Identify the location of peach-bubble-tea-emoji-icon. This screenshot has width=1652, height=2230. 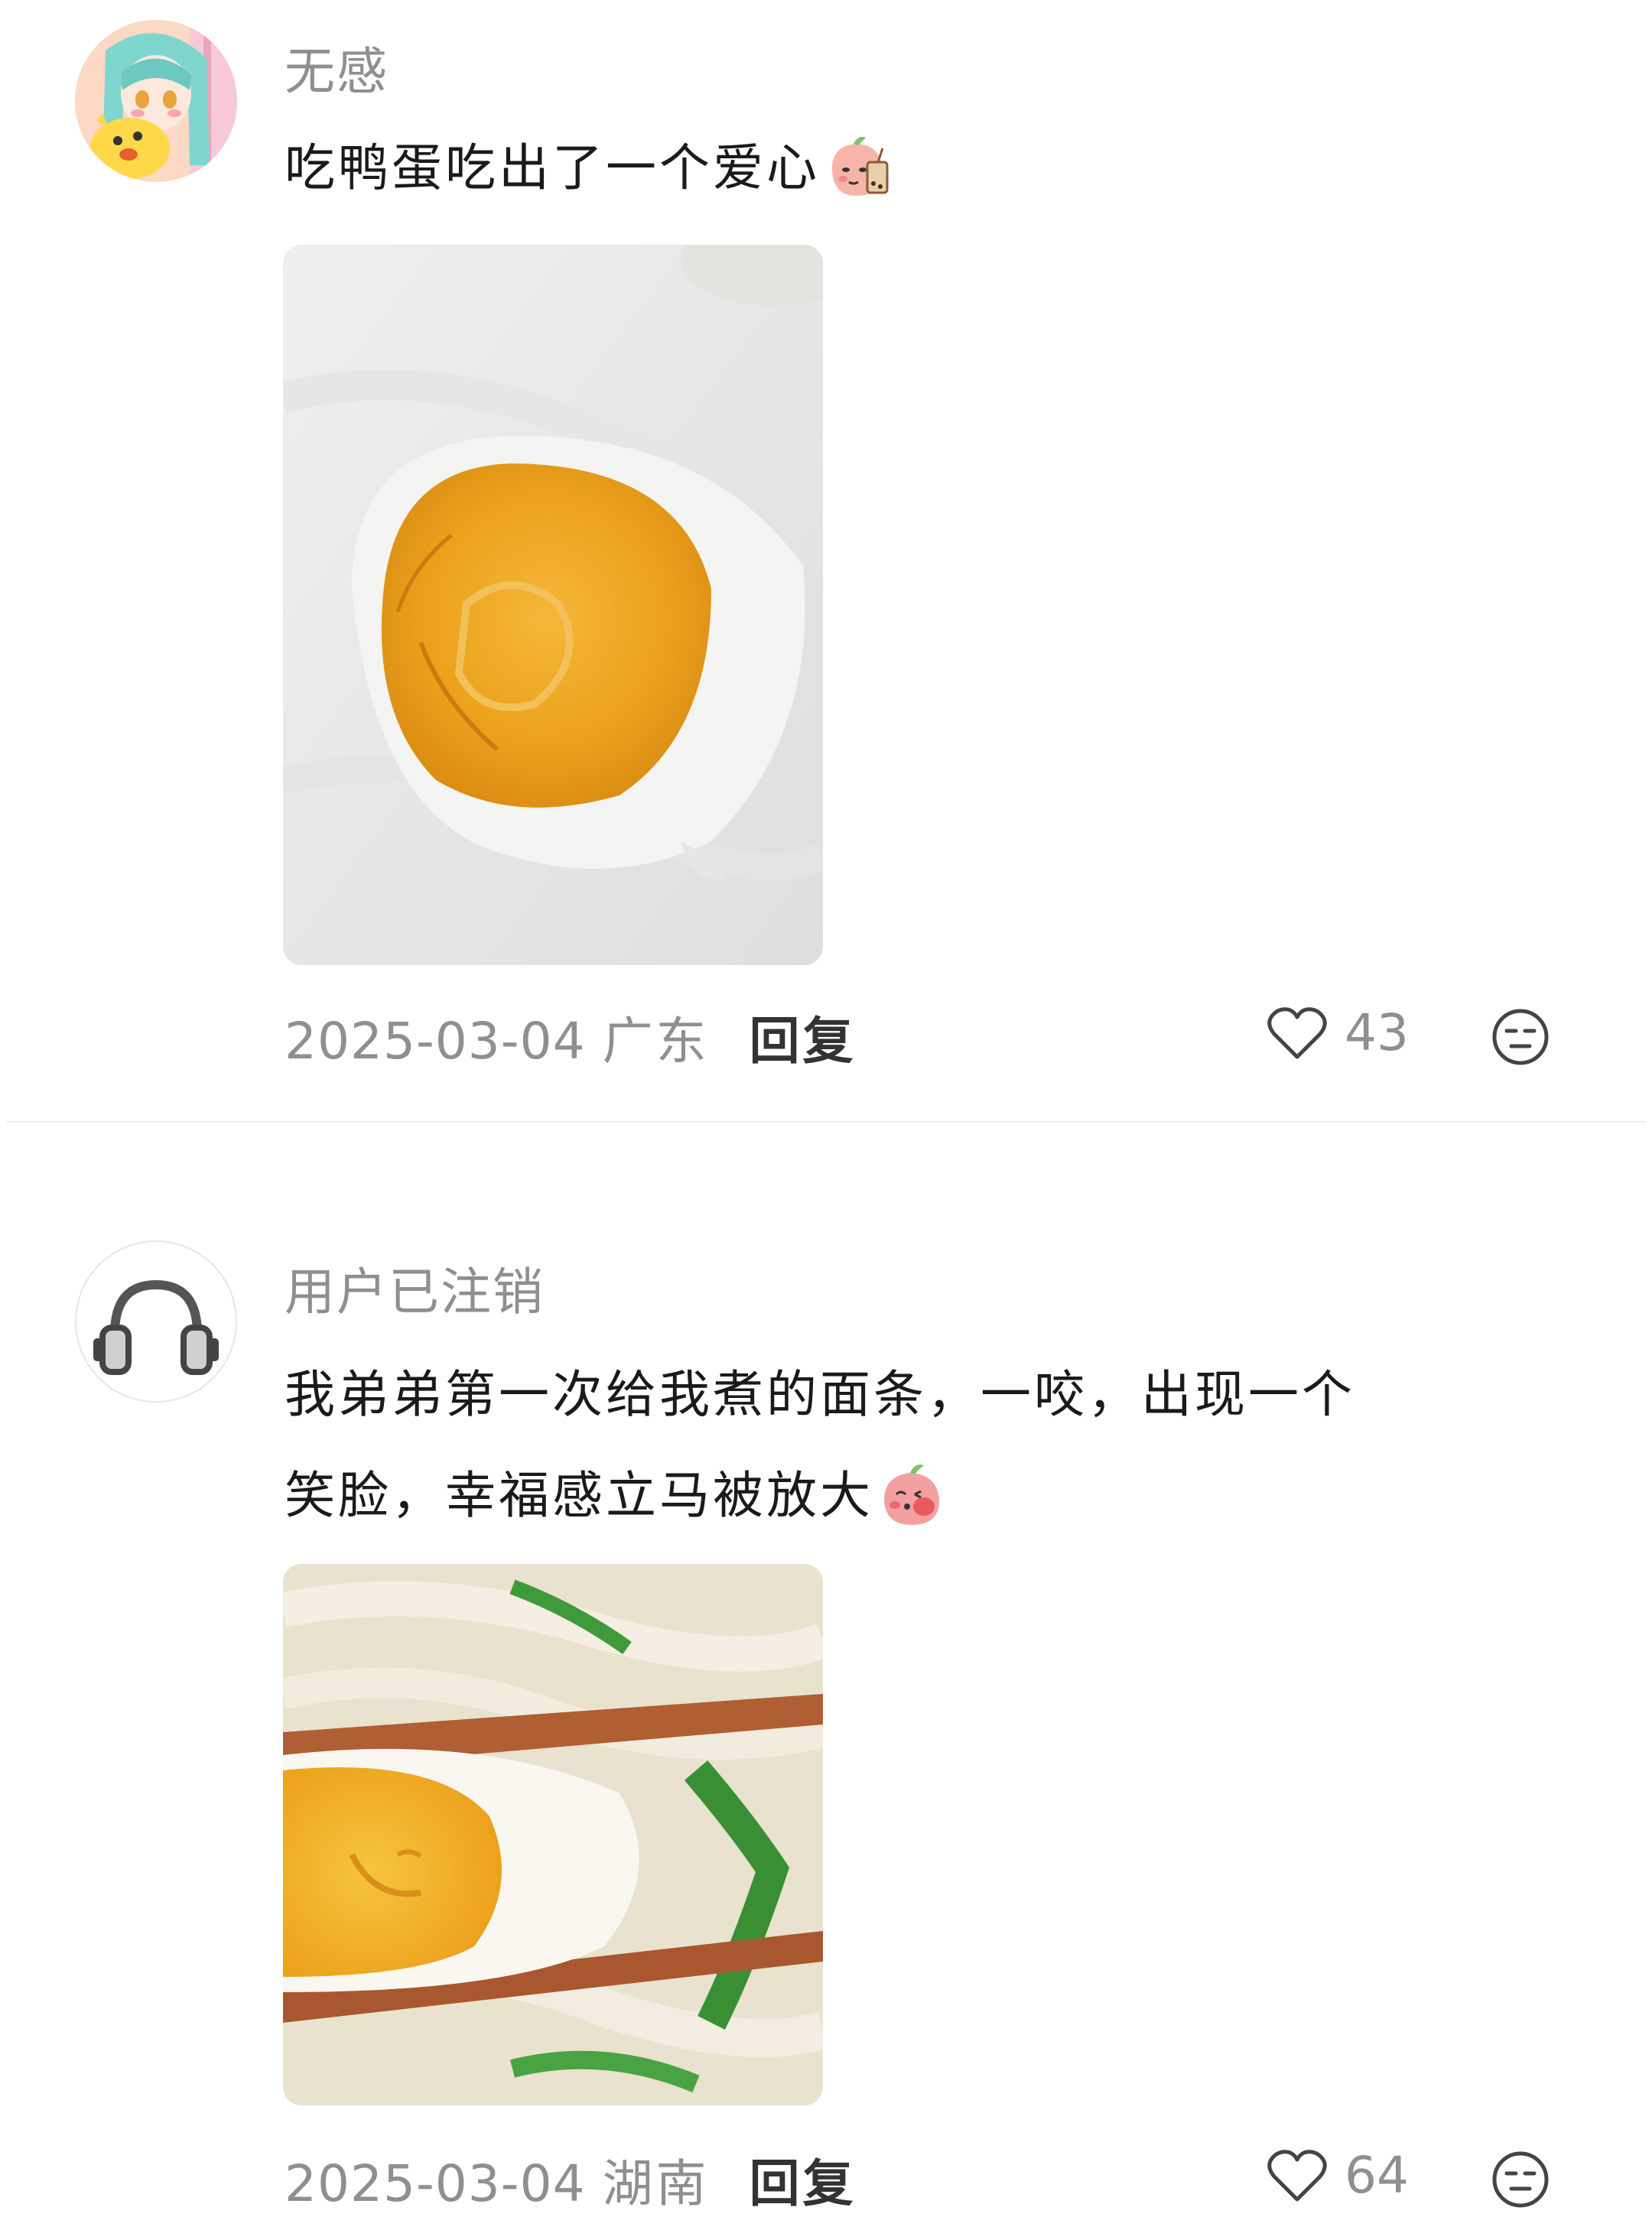
(858, 167).